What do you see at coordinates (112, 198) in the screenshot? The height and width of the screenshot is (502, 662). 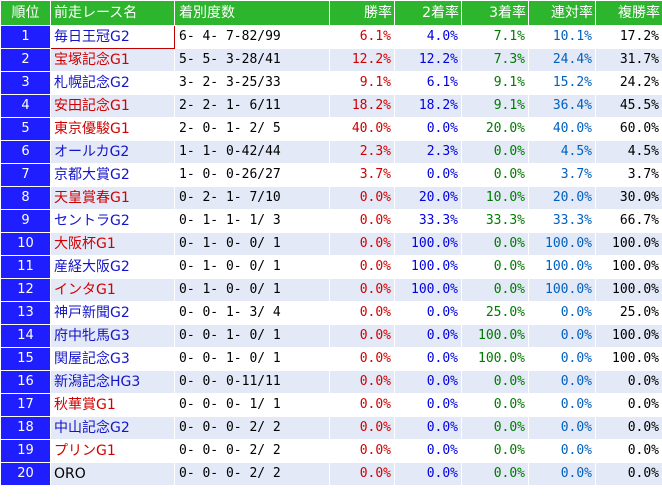 I see `race-name-cell: 天皇賞春G1` at bounding box center [112, 198].